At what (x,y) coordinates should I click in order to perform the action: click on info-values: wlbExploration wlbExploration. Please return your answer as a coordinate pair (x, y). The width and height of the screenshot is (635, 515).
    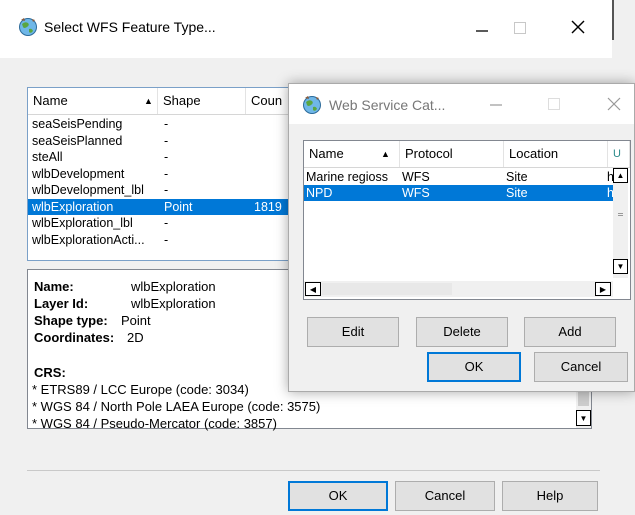
    Looking at the image, I should click on (173, 295).